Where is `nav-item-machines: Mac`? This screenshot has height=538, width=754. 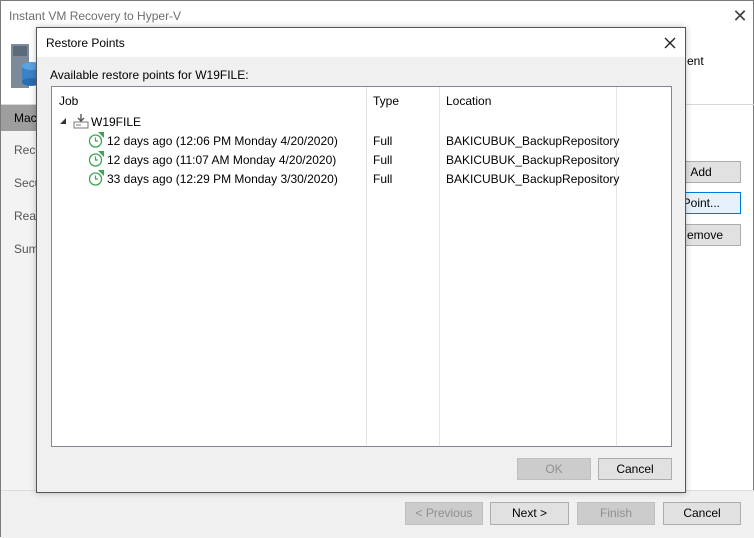 nav-item-machines: Mac is located at coordinates (20, 118).